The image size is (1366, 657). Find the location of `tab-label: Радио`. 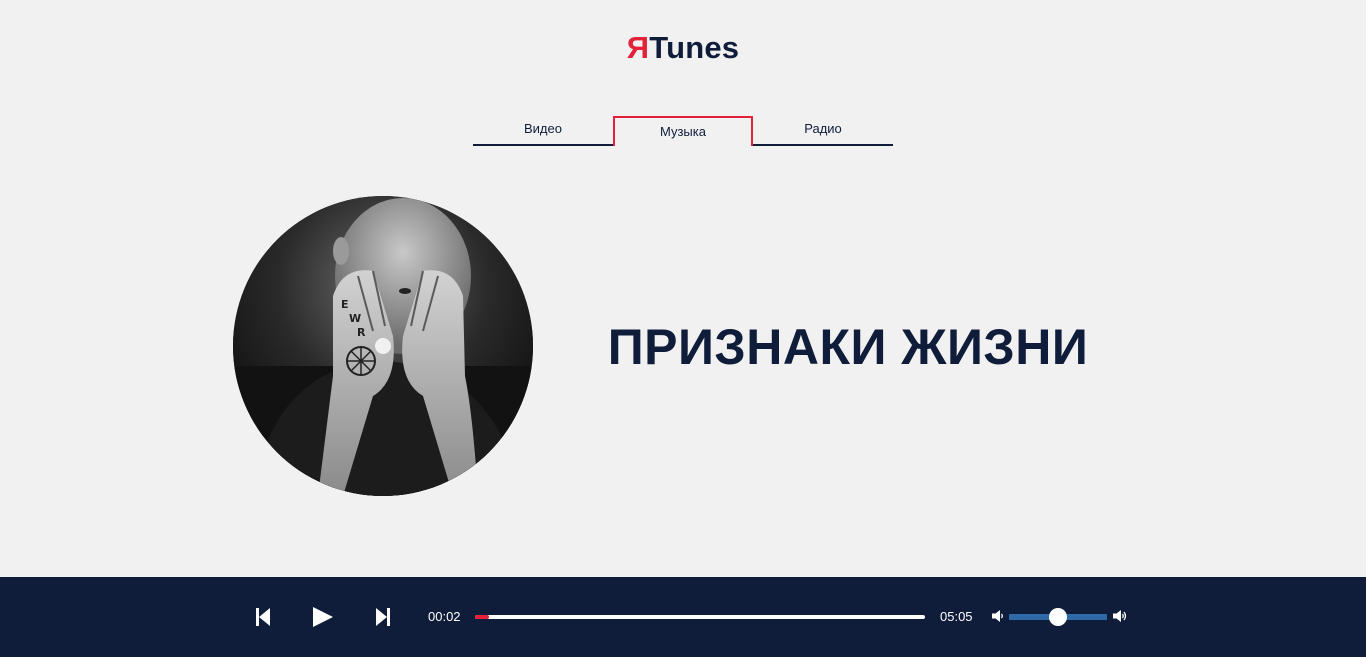

tab-label: Радио is located at coordinates (823, 128).